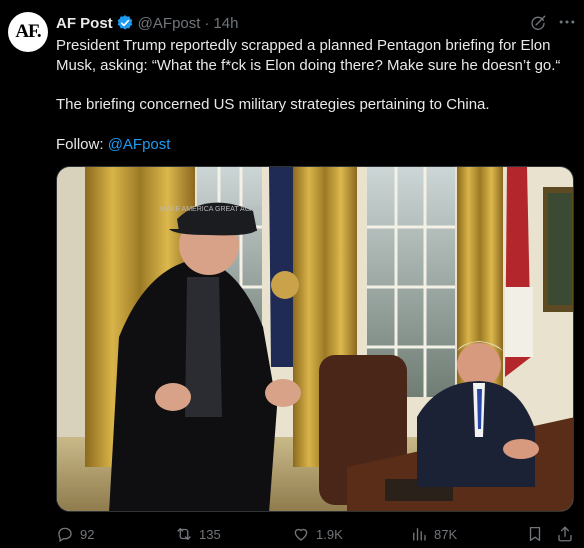  I want to click on views-count: 87K, so click(446, 534).